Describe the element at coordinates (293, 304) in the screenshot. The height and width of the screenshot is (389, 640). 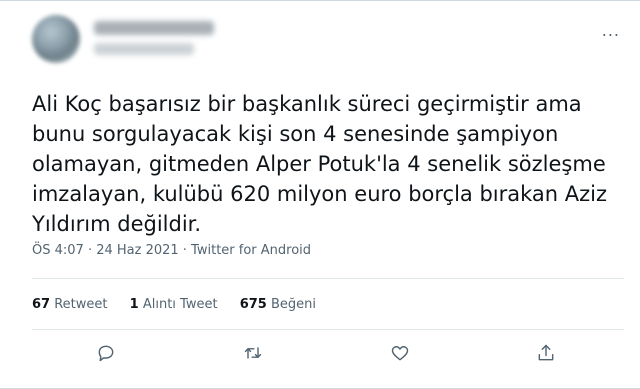
I see `like-label: Beğeni` at that location.